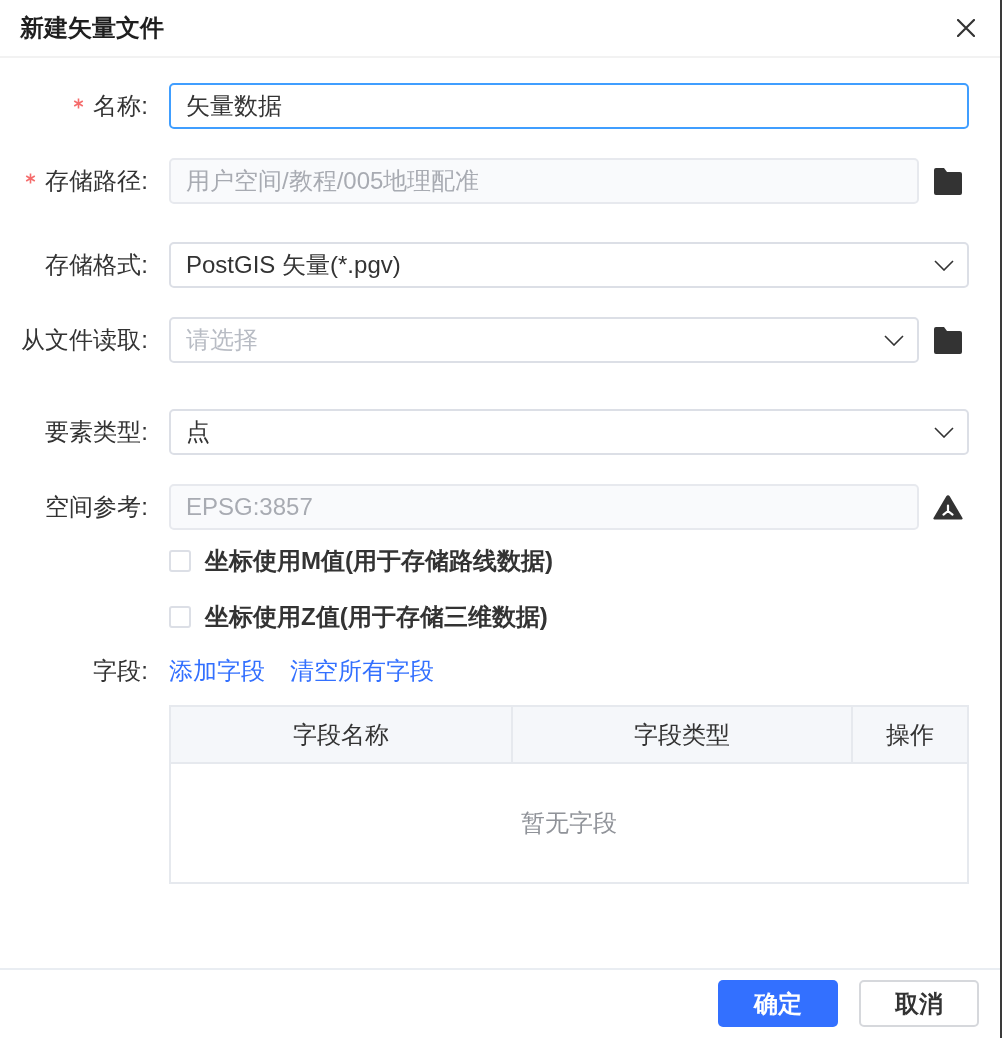  What do you see at coordinates (120, 106) in the screenshot?
I see `field-label: 名称:` at bounding box center [120, 106].